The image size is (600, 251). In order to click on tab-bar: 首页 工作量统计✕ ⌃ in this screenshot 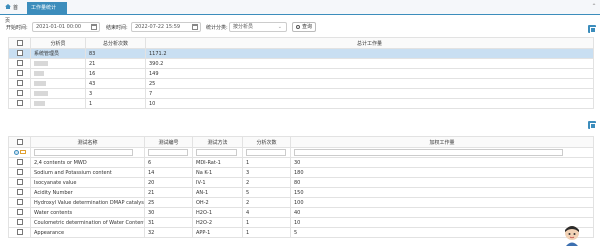, I will do `click(300, 12)`.